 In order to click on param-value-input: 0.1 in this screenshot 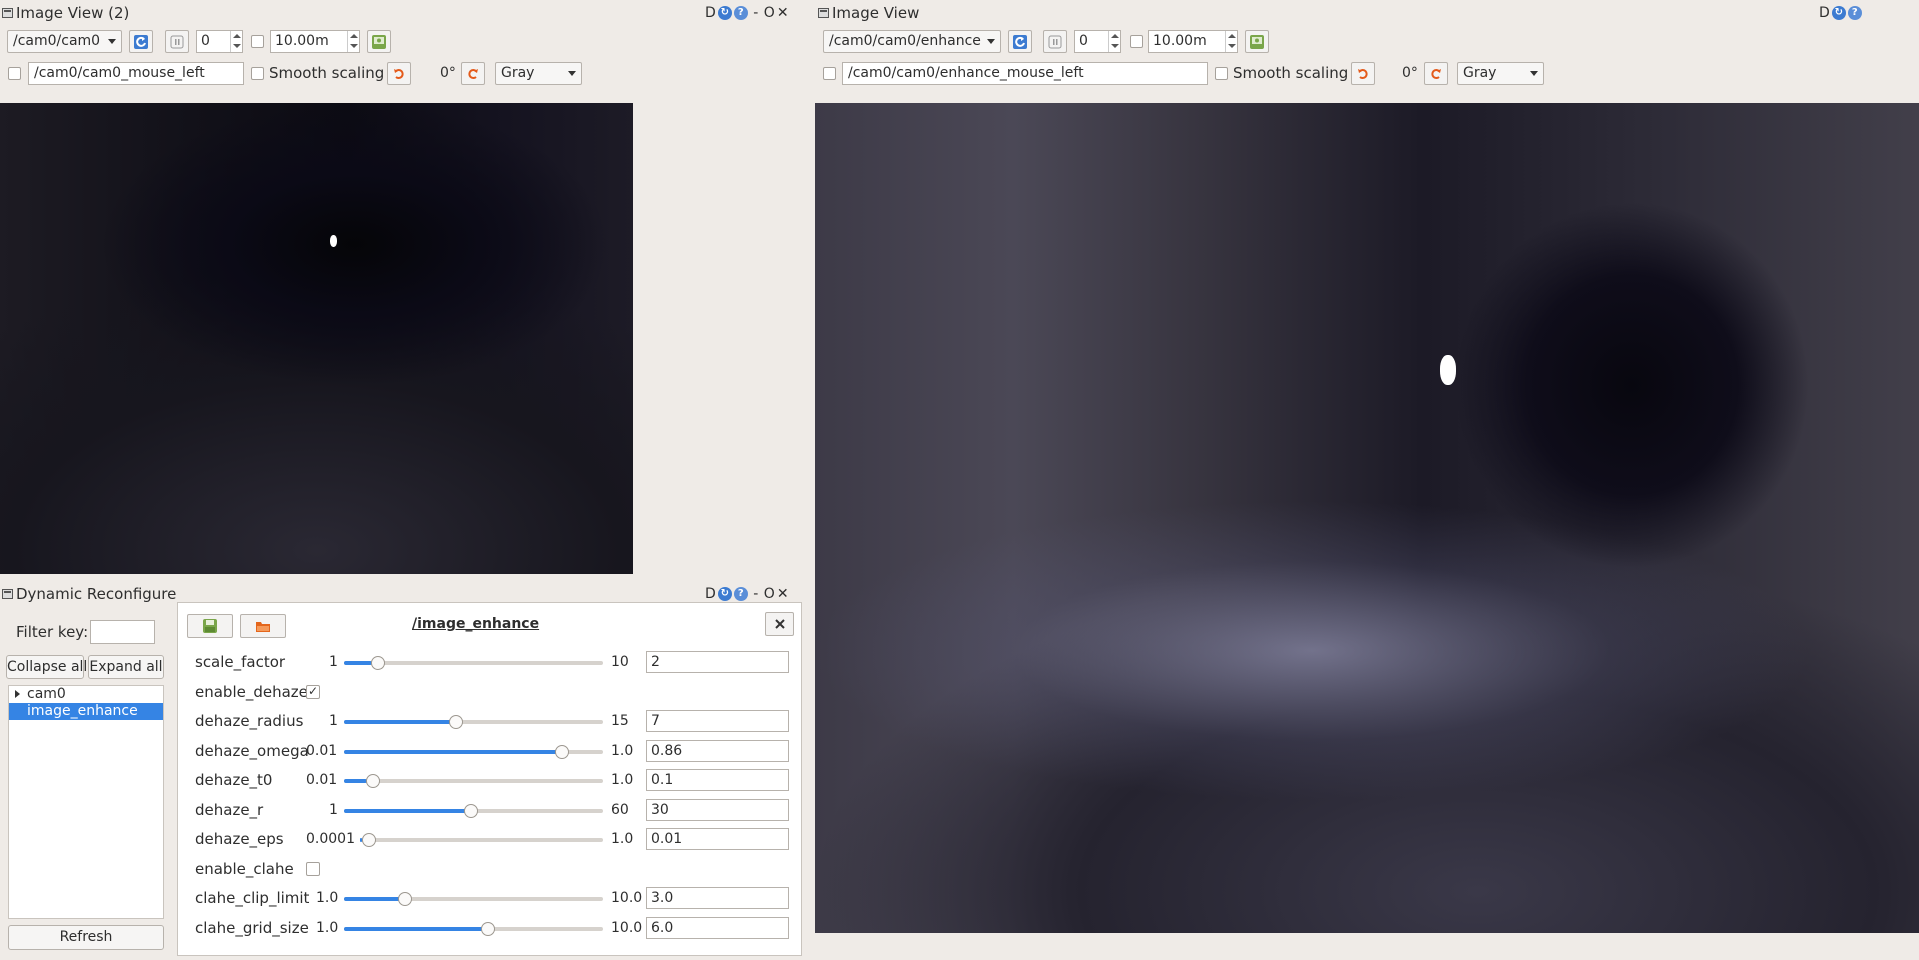, I will do `click(717, 780)`.